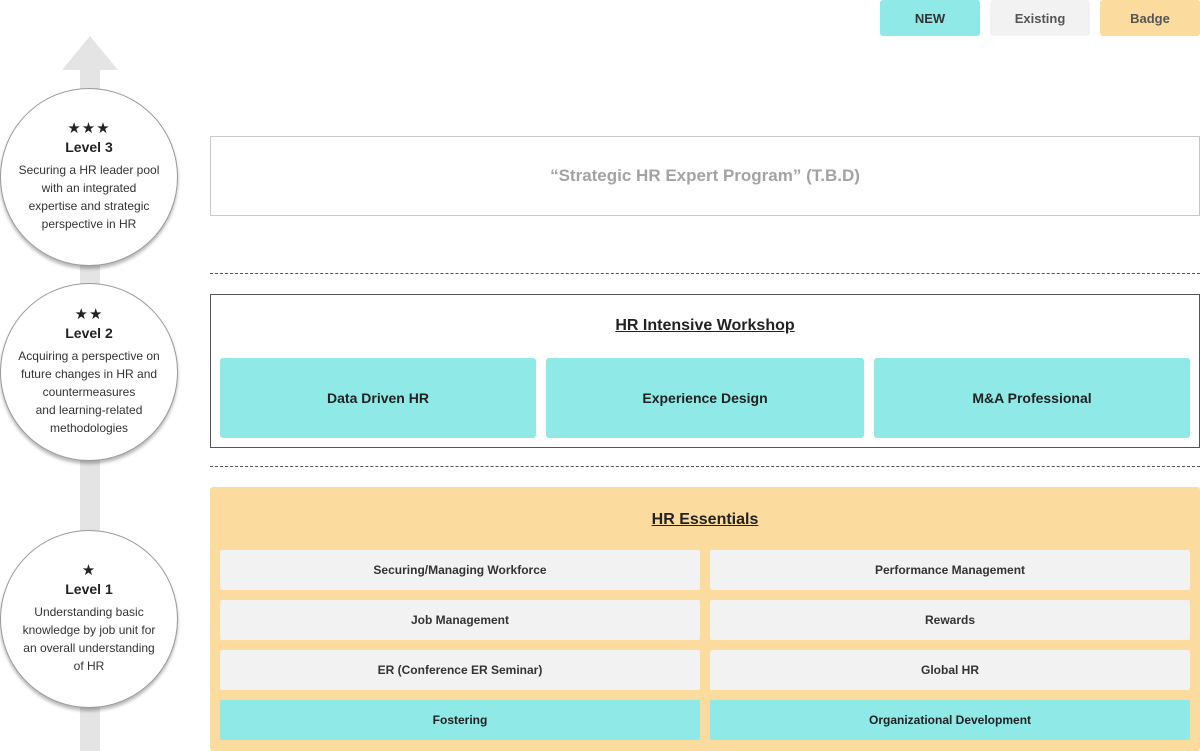  Describe the element at coordinates (460, 620) in the screenshot. I see `essentials-card-job-management: Job Management` at that location.